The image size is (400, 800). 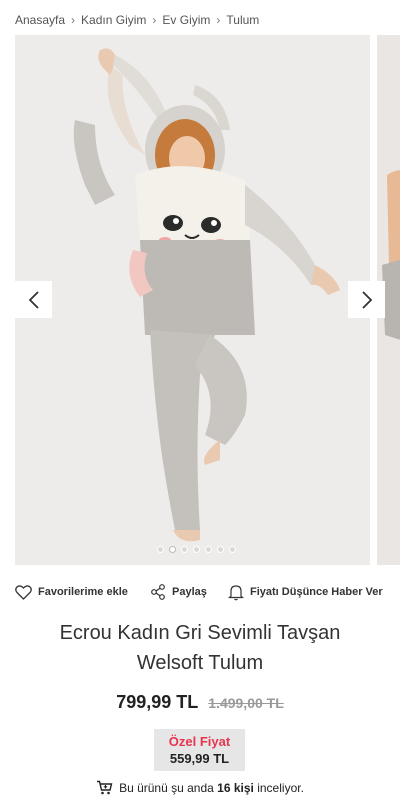 What do you see at coordinates (158, 592) in the screenshot?
I see `share-icon` at bounding box center [158, 592].